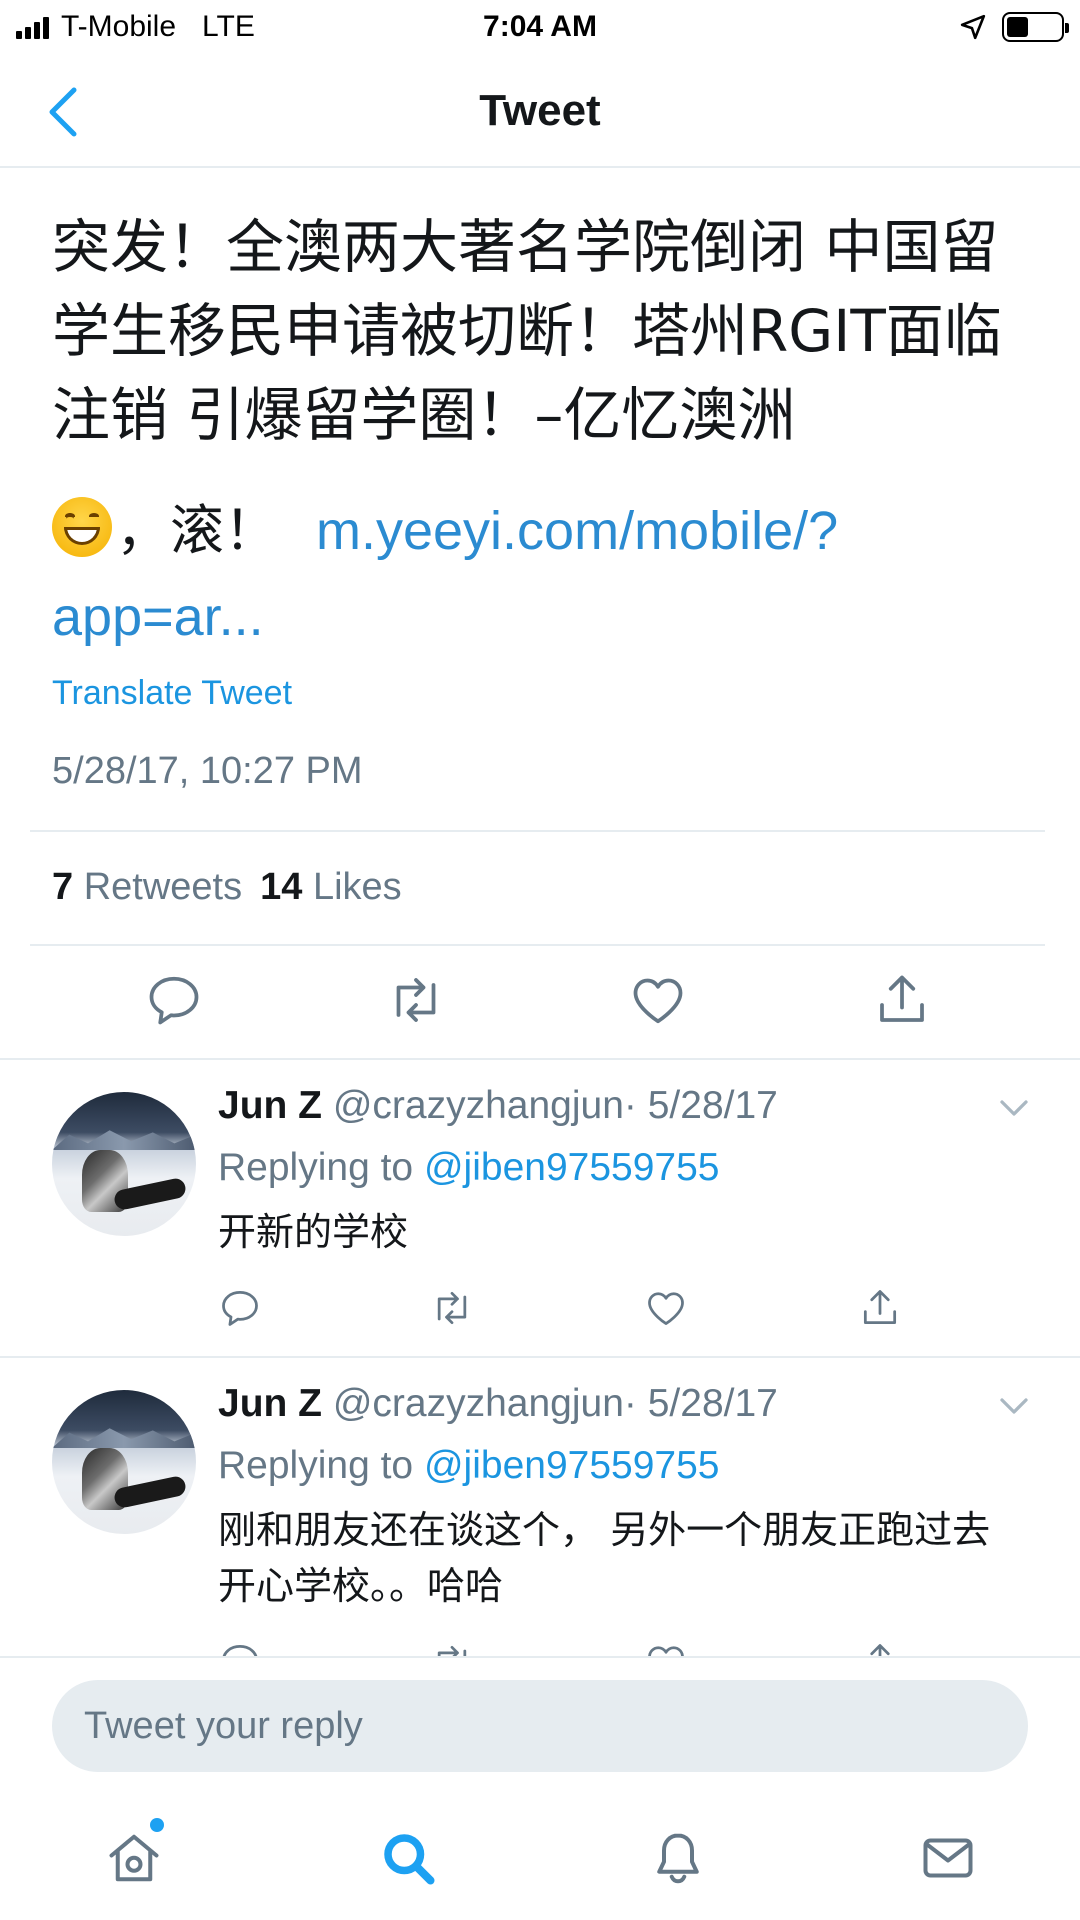 Image resolution: width=1080 pixels, height=1920 pixels. Describe the element at coordinates (357, 887) in the screenshot. I see `likes-label: Likes` at that location.